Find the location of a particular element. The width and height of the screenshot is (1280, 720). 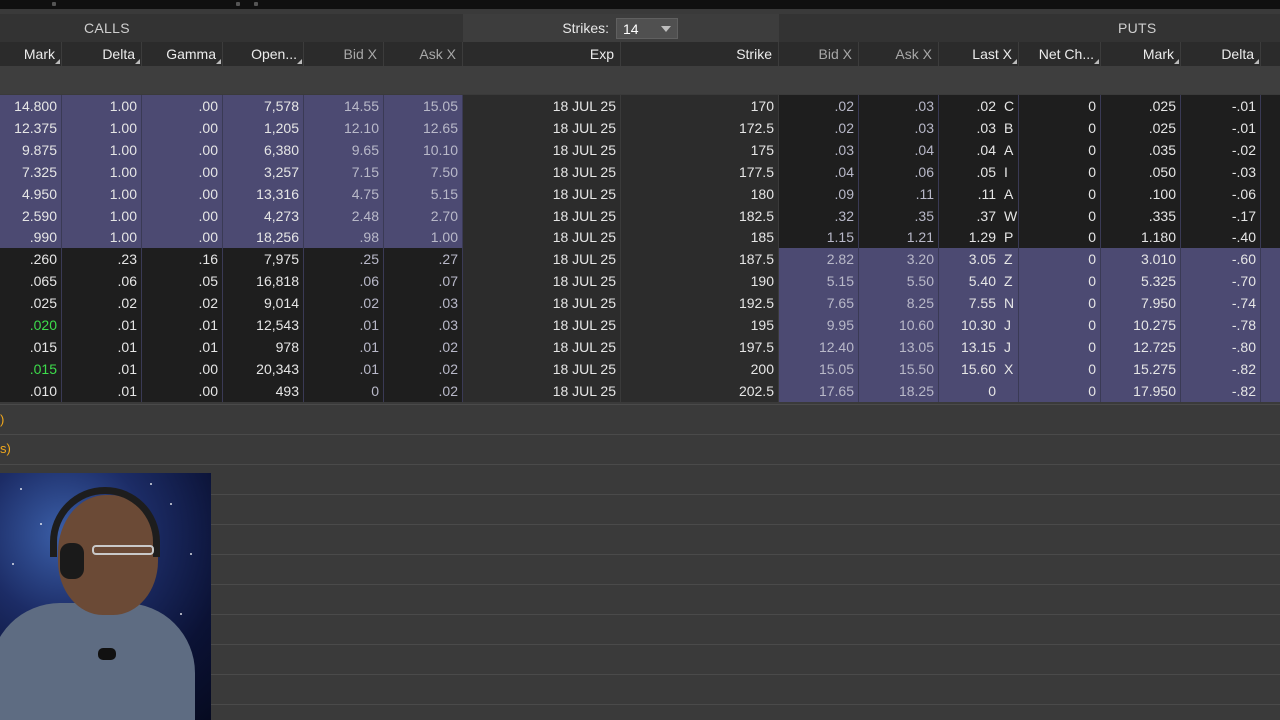

cell-c-oi: 13,316 is located at coordinates (263, 193).